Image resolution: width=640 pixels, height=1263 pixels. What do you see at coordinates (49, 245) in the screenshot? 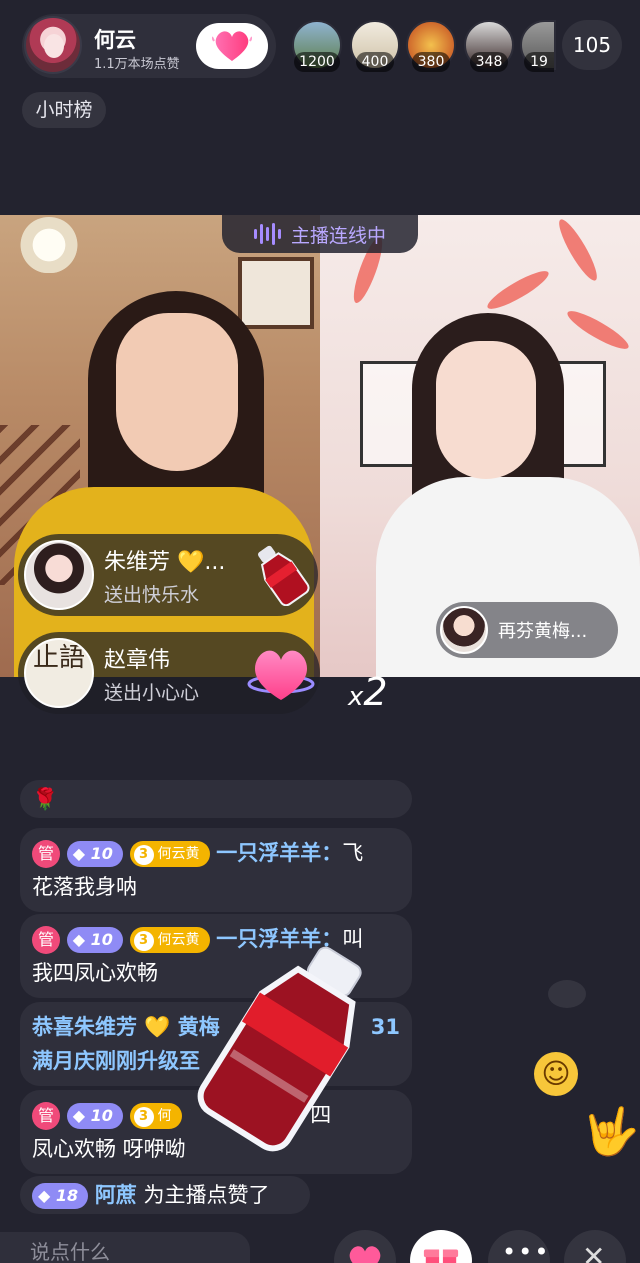
I see `lamp-decoration` at bounding box center [49, 245].